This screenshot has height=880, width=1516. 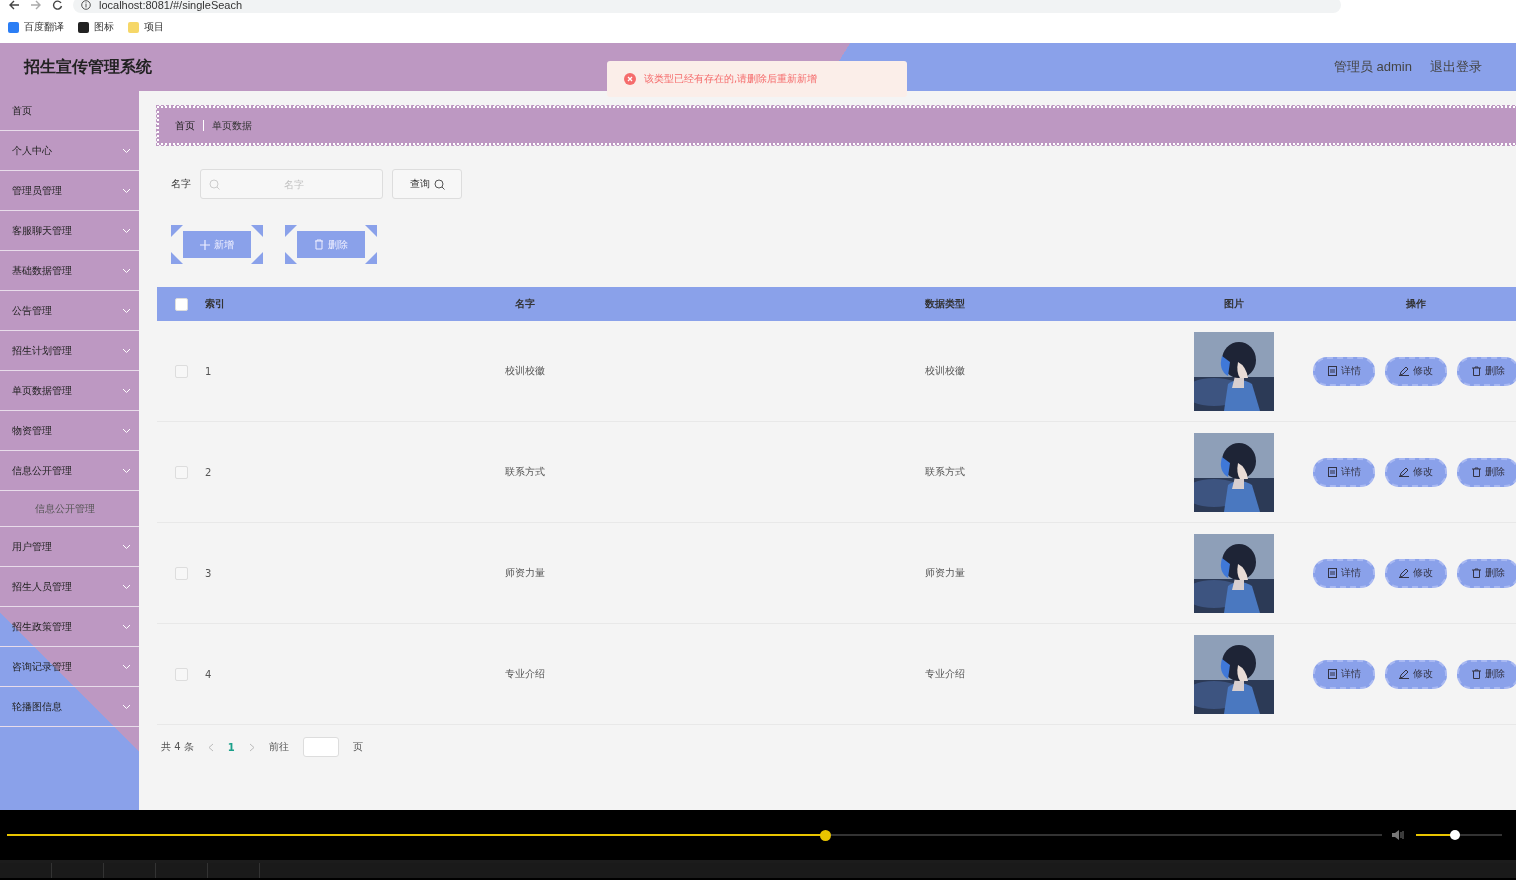 What do you see at coordinates (181, 304) in the screenshot?
I see `select-all-checkbox` at bounding box center [181, 304].